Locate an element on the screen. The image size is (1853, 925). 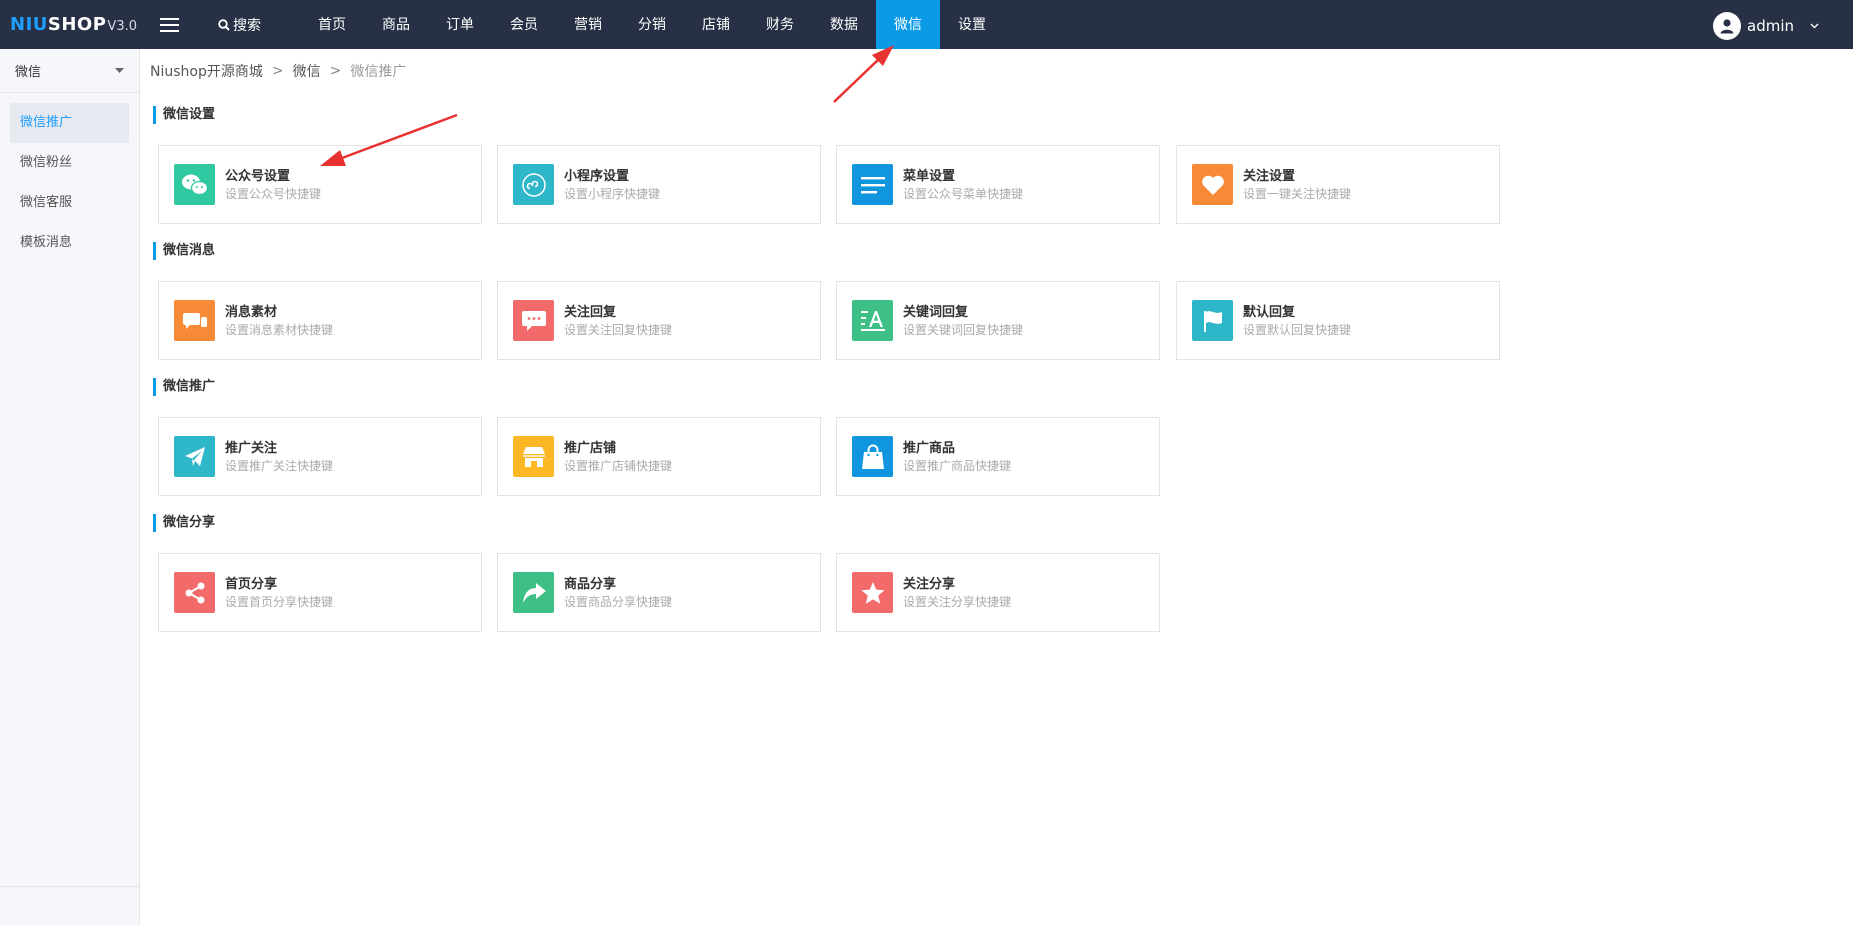
nav-item-store: 店铺 is located at coordinates (716, 24).